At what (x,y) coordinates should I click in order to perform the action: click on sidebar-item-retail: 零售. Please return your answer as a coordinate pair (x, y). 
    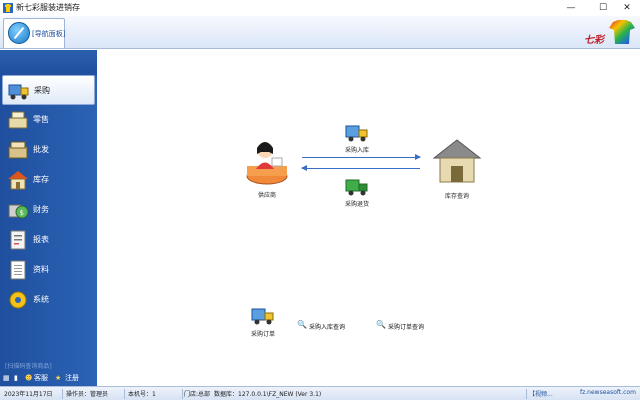
    Looking at the image, I should click on (48, 120).